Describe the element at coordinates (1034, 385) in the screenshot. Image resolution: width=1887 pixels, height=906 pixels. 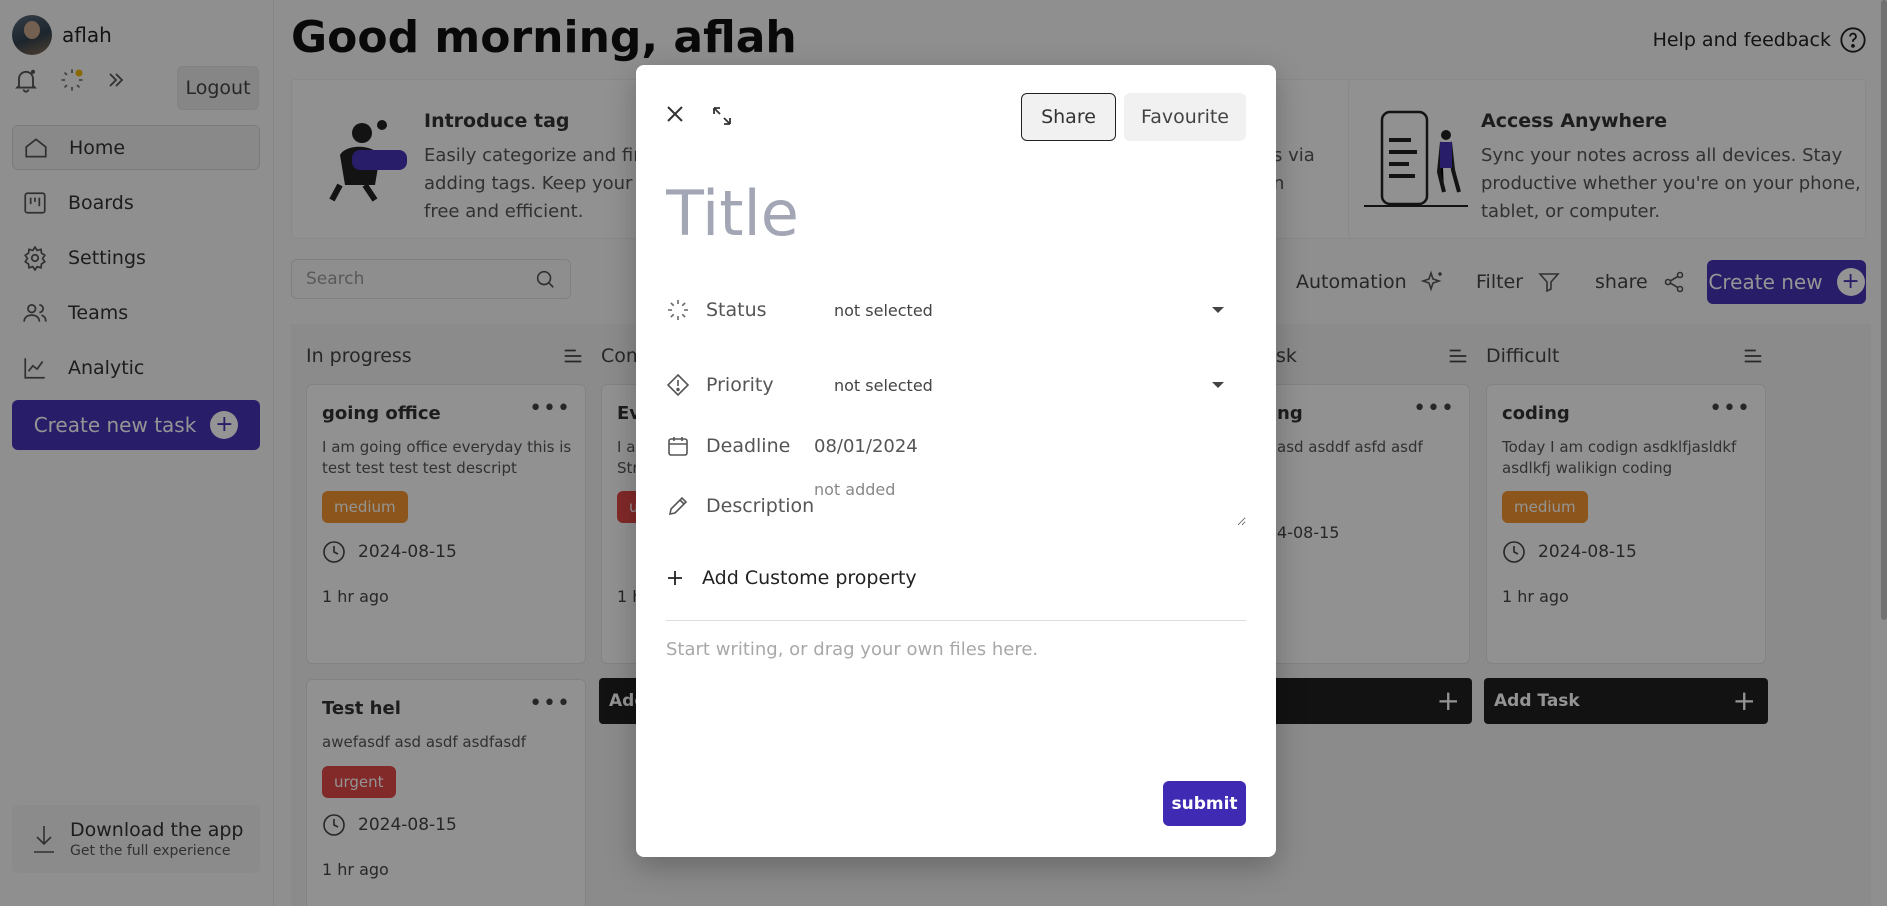
I see `priority-select: not selected` at that location.